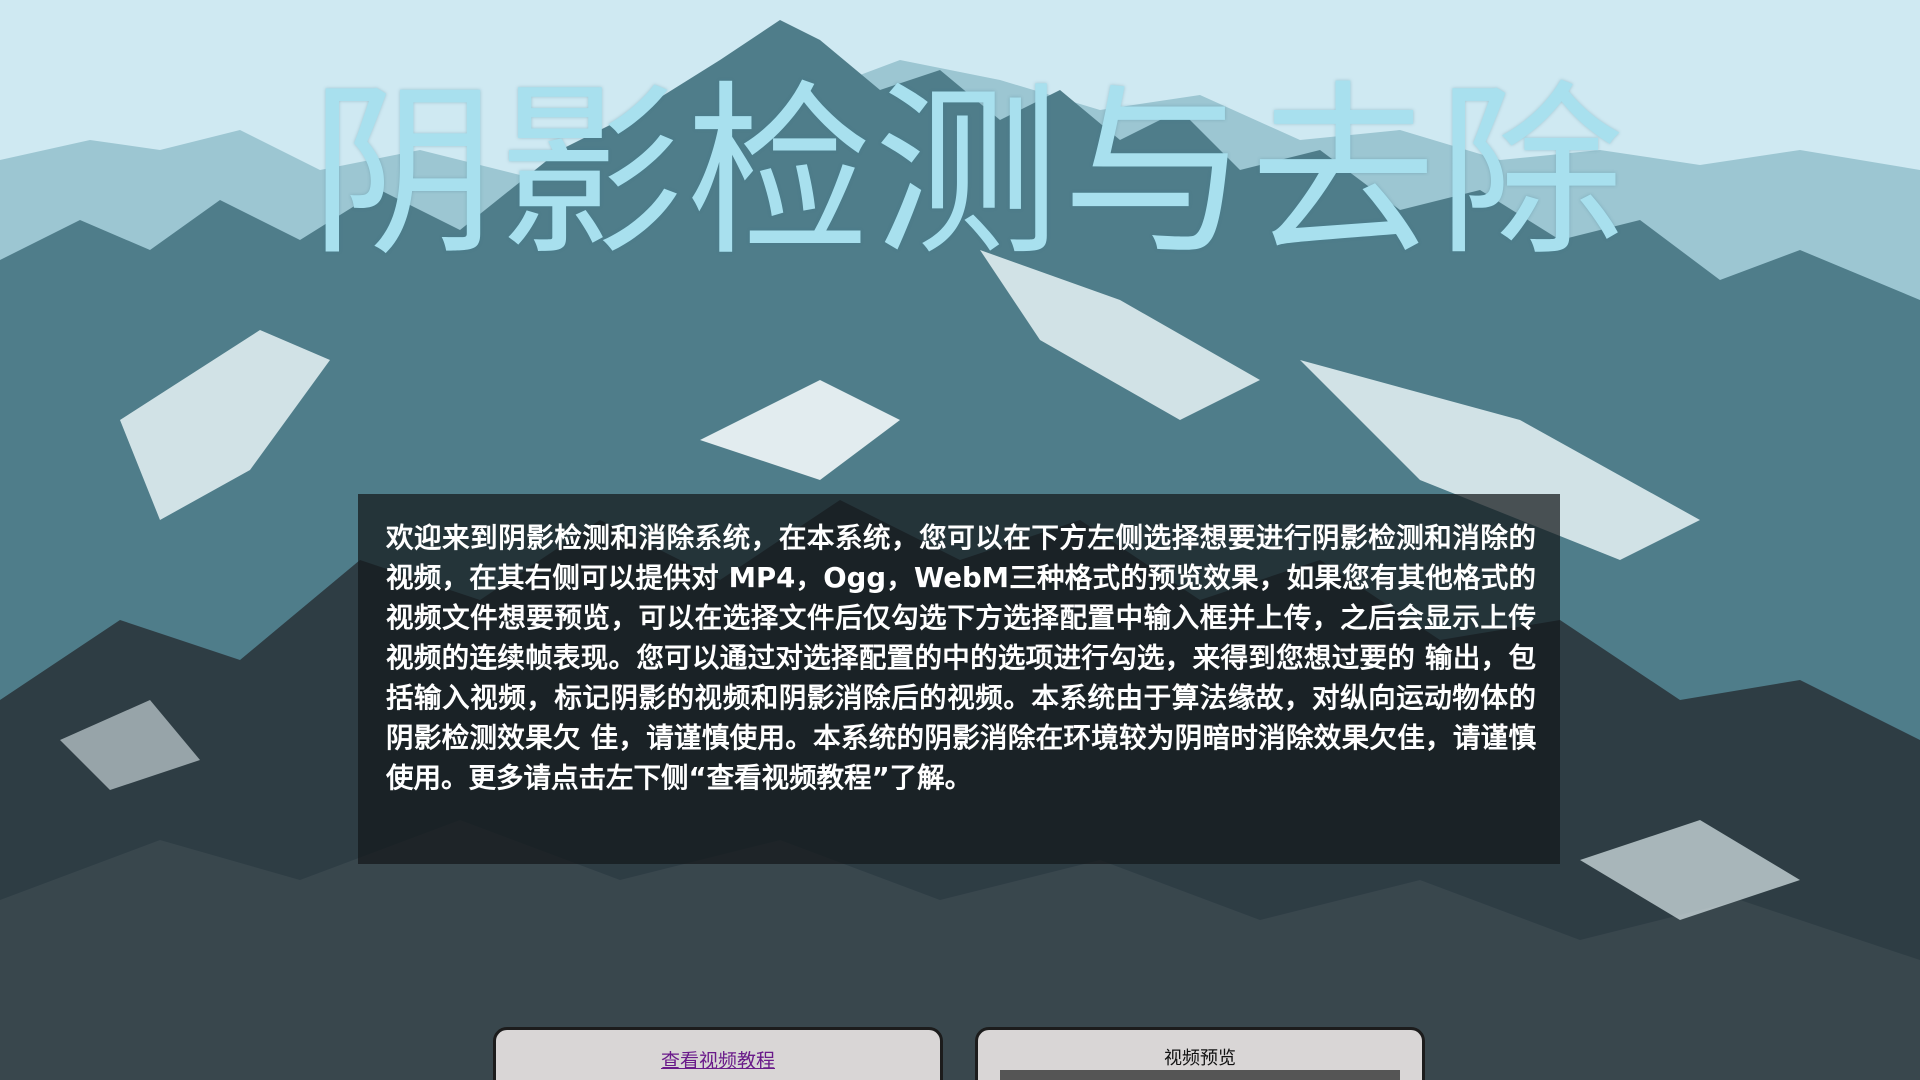 This screenshot has height=1080, width=1920. I want to click on page-title: 阴影检测与去除, so click(968, 172).